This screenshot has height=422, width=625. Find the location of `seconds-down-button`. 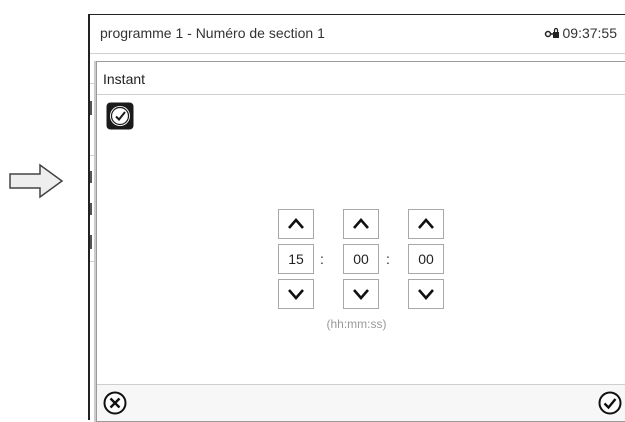

seconds-down-button is located at coordinates (426, 294).